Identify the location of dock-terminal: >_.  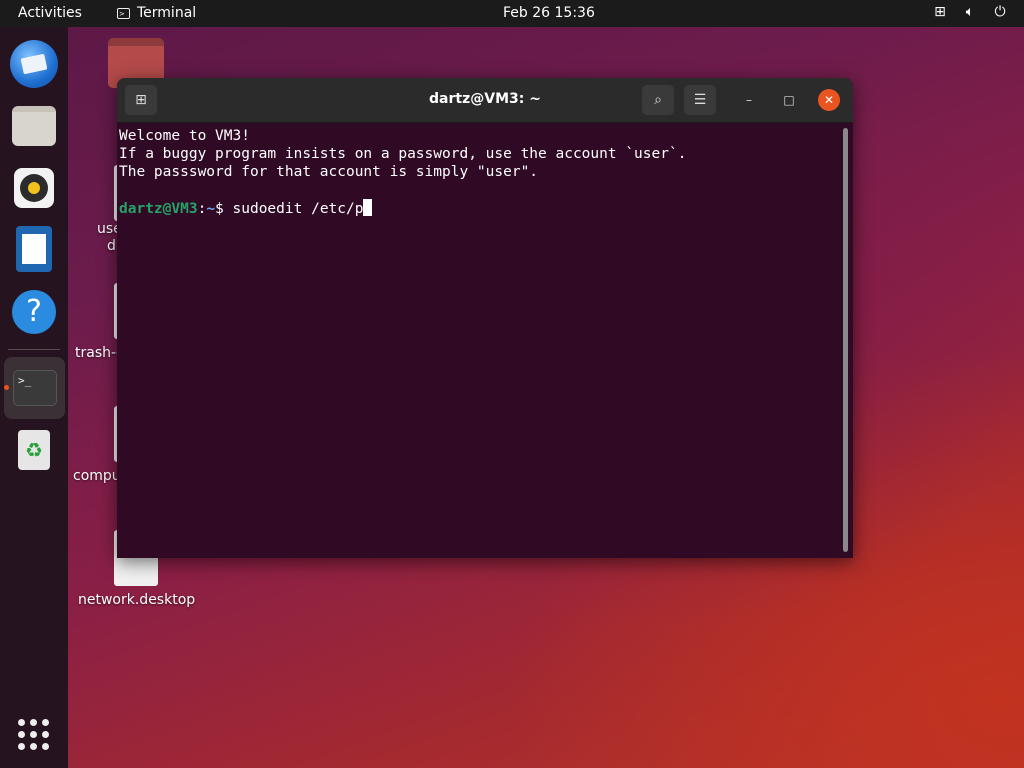
(34, 388).